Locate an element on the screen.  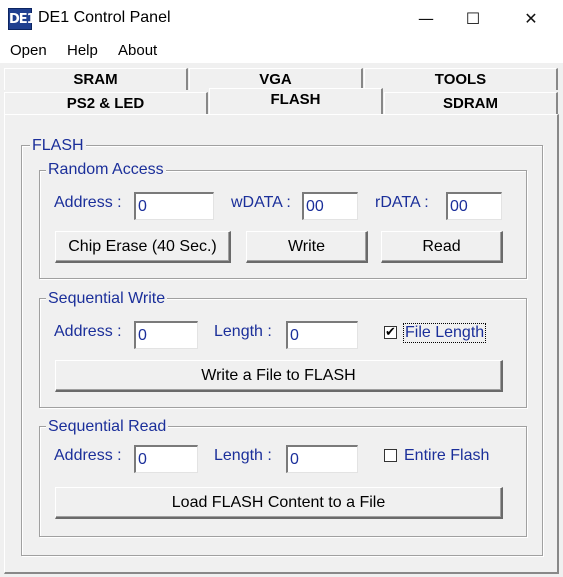
close-button: ✕ is located at coordinates (531, 19).